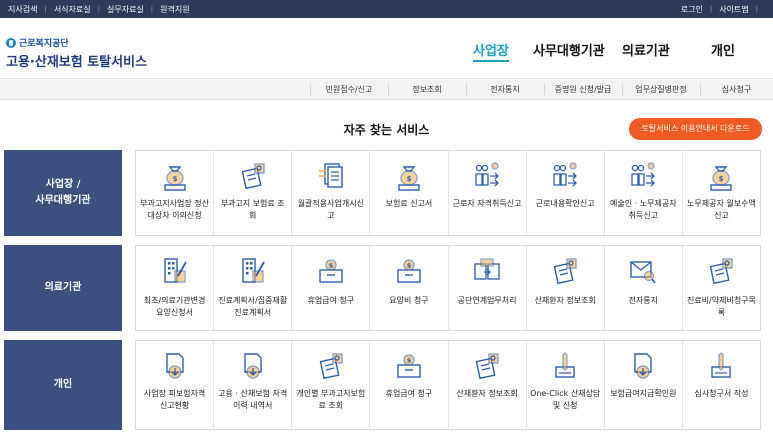 This screenshot has height=433, width=773. What do you see at coordinates (566, 193) in the screenshot?
I see `service-item: 근로내용확인신고` at bounding box center [566, 193].